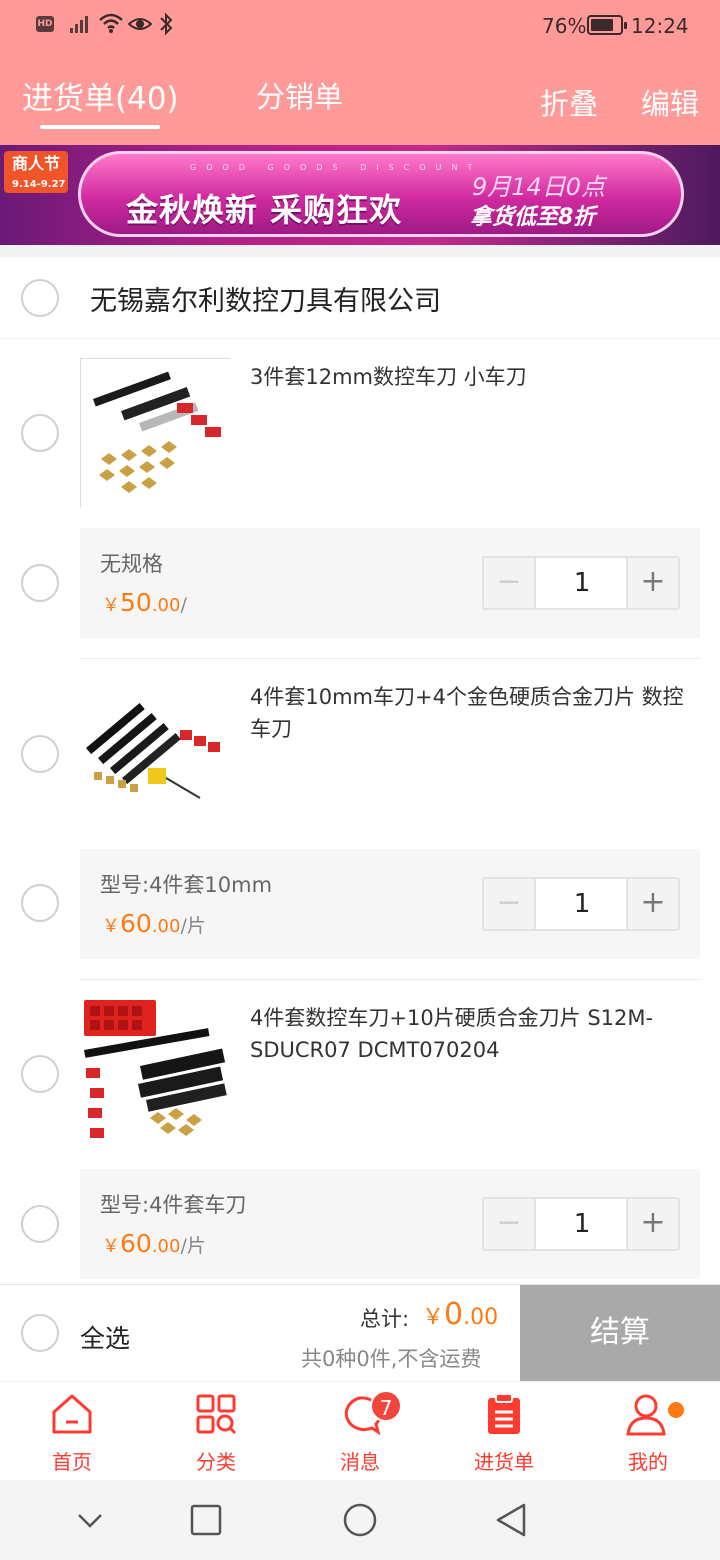  I want to click on nav-messages: 7 消息, so click(360, 1431).